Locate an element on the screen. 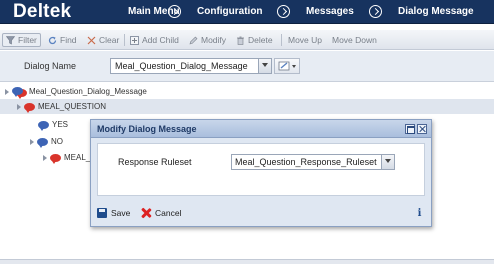 The height and width of the screenshot is (264, 494). refresh-icon is located at coordinates (52, 40).